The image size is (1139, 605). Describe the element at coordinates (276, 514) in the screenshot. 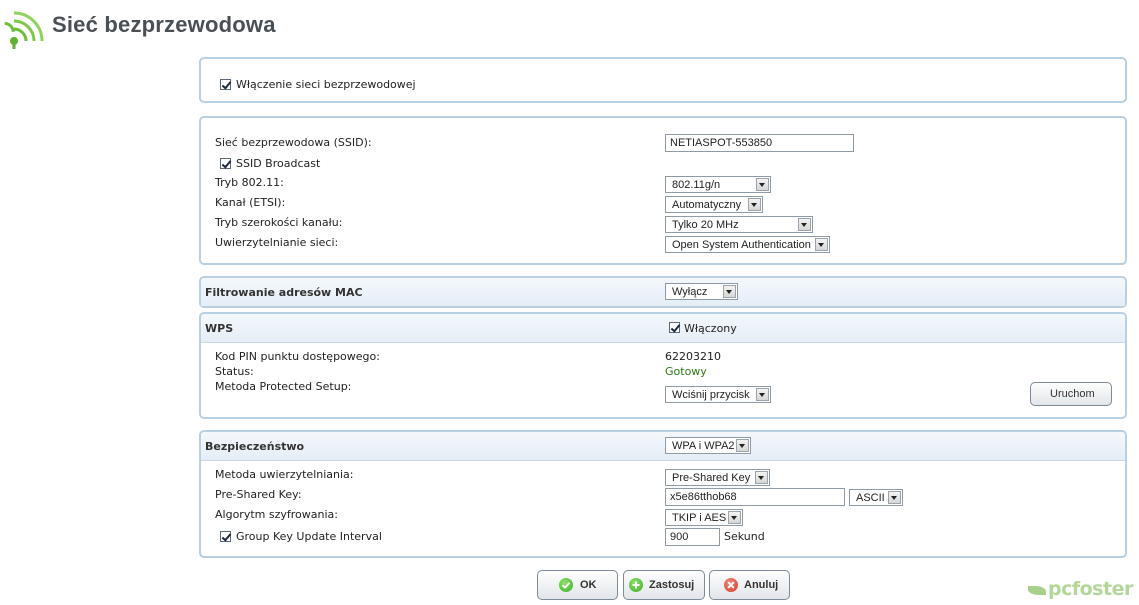

I see `encryption-algo-label: Algorytm szyfrowania:` at that location.